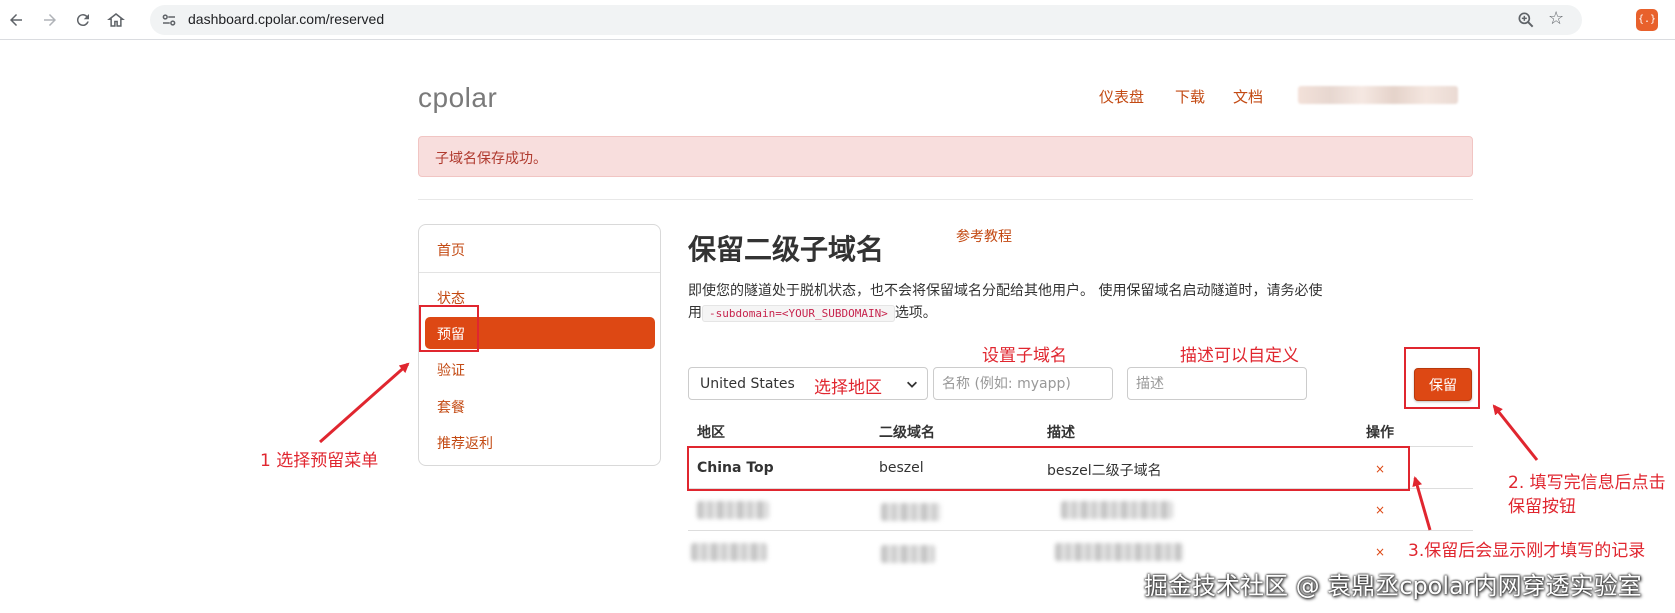 This screenshot has height=613, width=1675. I want to click on success-alert: 子域名保存成功。, so click(945, 156).